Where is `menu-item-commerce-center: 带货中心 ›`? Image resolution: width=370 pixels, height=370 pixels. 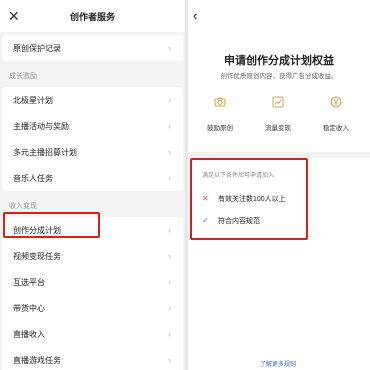
menu-item-commerce-center: 带货中心 › is located at coordinates (92, 308).